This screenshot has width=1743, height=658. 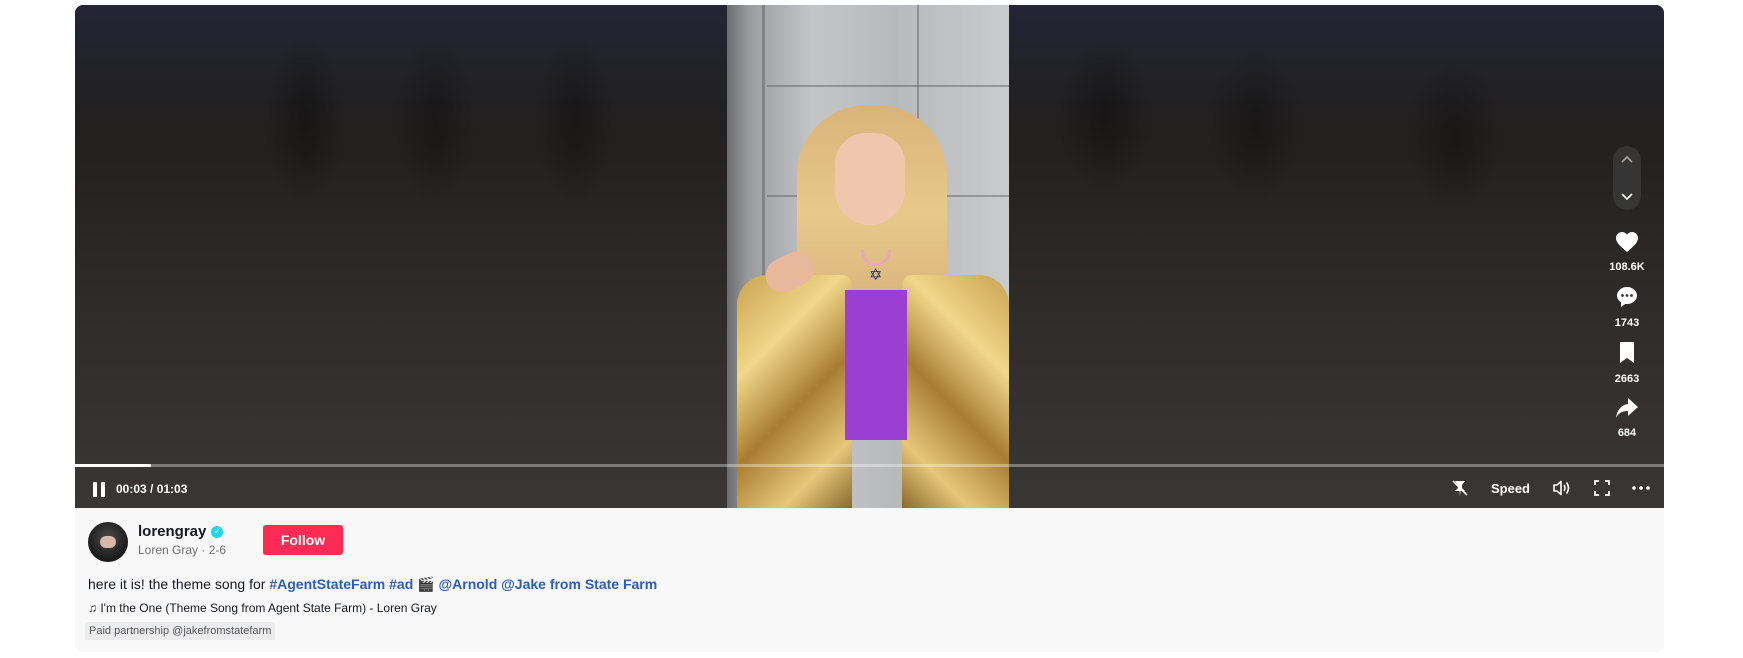 What do you see at coordinates (152, 489) in the screenshot?
I see `time-display: 00:03 / 01:03` at bounding box center [152, 489].